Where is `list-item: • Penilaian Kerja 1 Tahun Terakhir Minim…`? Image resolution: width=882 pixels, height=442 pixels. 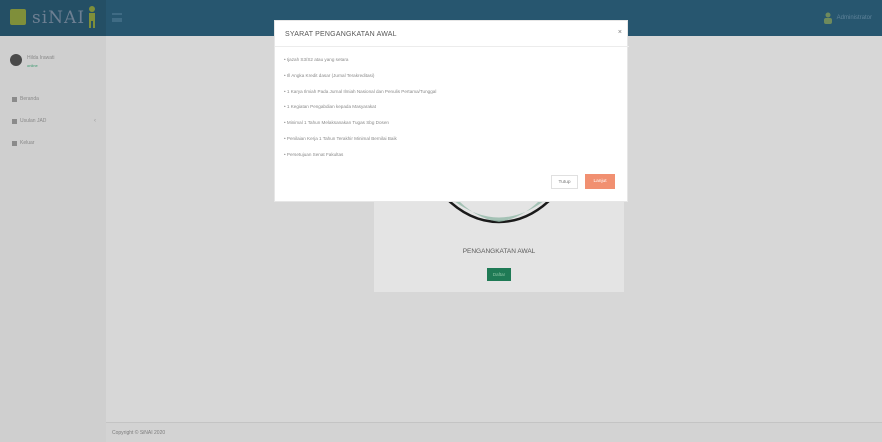 list-item: • Penilaian Kerja 1 Tahun Terakhir Minim… is located at coordinates (340, 138).